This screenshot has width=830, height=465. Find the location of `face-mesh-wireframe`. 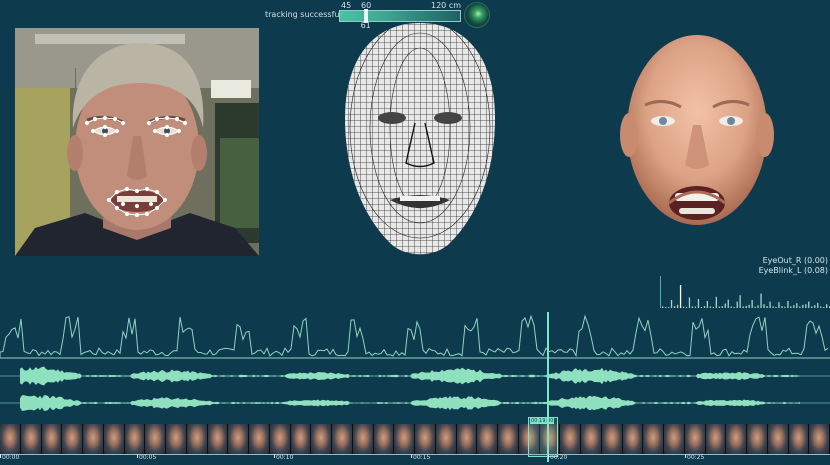

face-mesh-wireframe is located at coordinates (420, 140).